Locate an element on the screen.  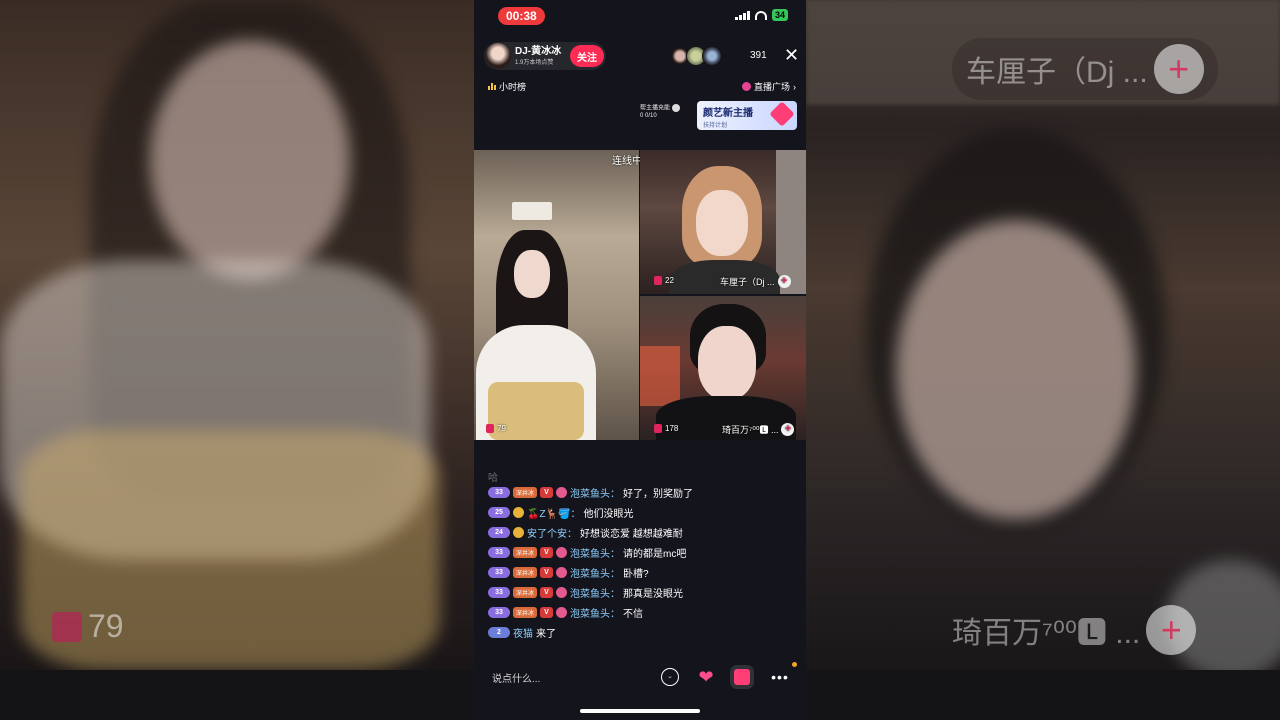
chat-message: 33 深井冰 V 泡菜鱼头： 好了，别奖励了 is located at coordinates (643, 492).